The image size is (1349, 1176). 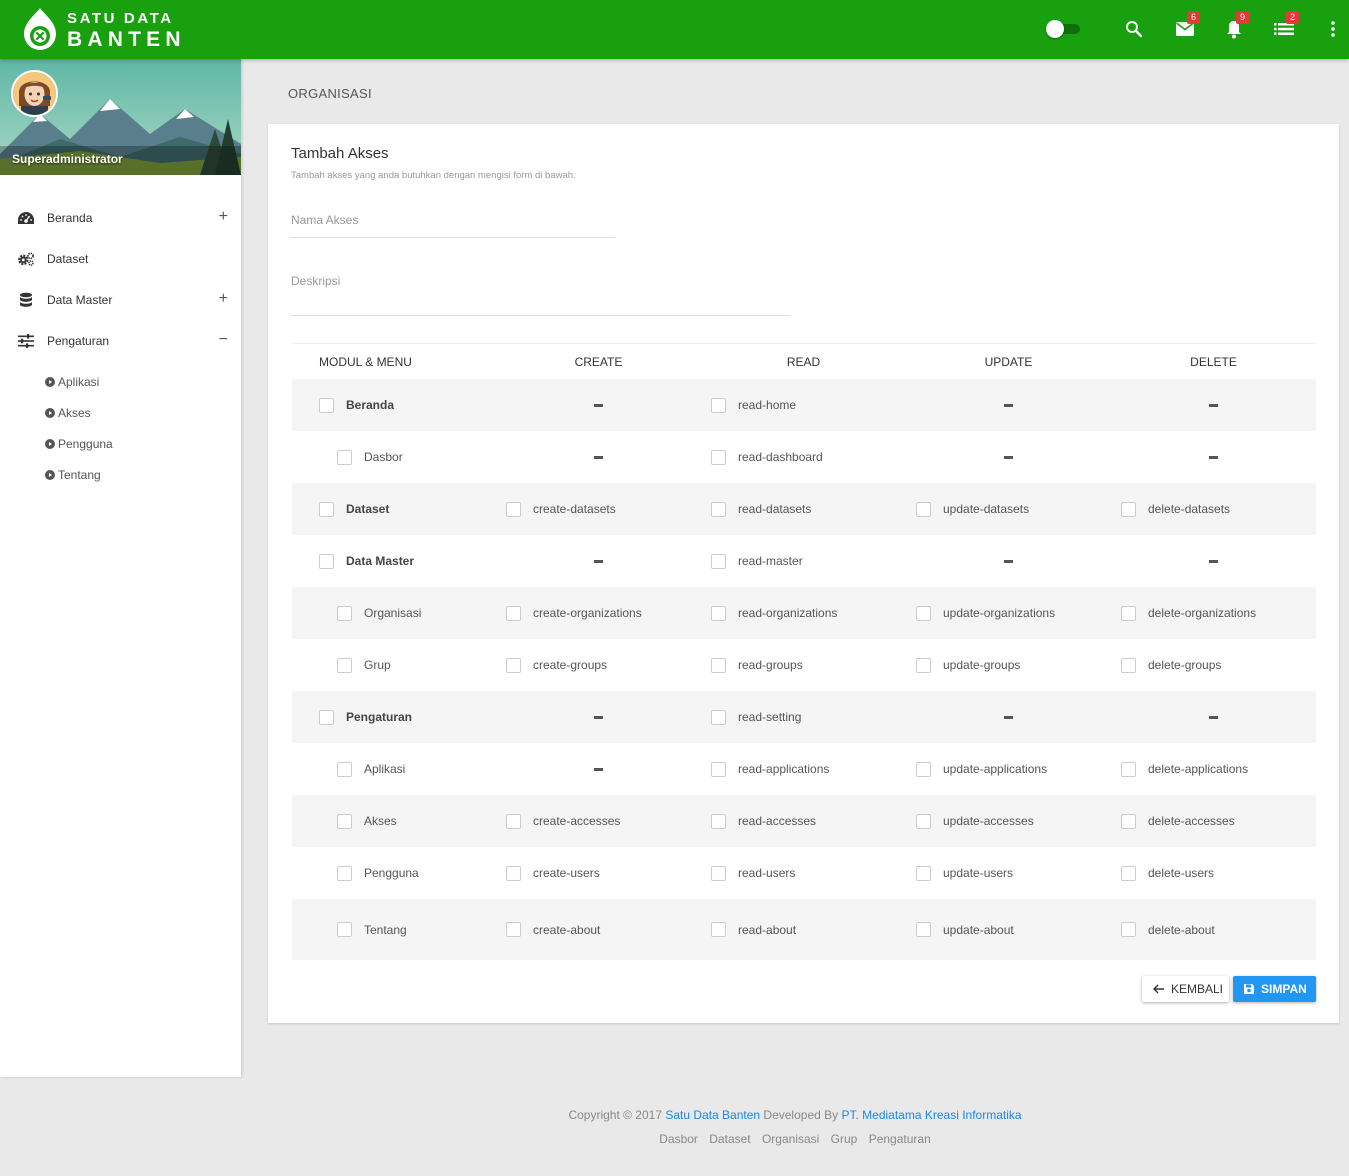 I want to click on sidebar-subitem-akses: Akses, so click(x=120, y=412).